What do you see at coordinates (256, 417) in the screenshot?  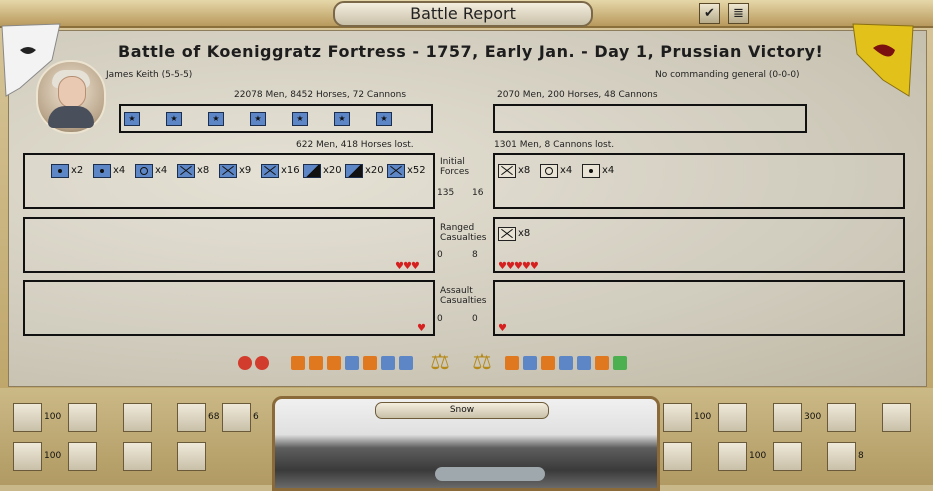 I see `reserve-count: 6` at bounding box center [256, 417].